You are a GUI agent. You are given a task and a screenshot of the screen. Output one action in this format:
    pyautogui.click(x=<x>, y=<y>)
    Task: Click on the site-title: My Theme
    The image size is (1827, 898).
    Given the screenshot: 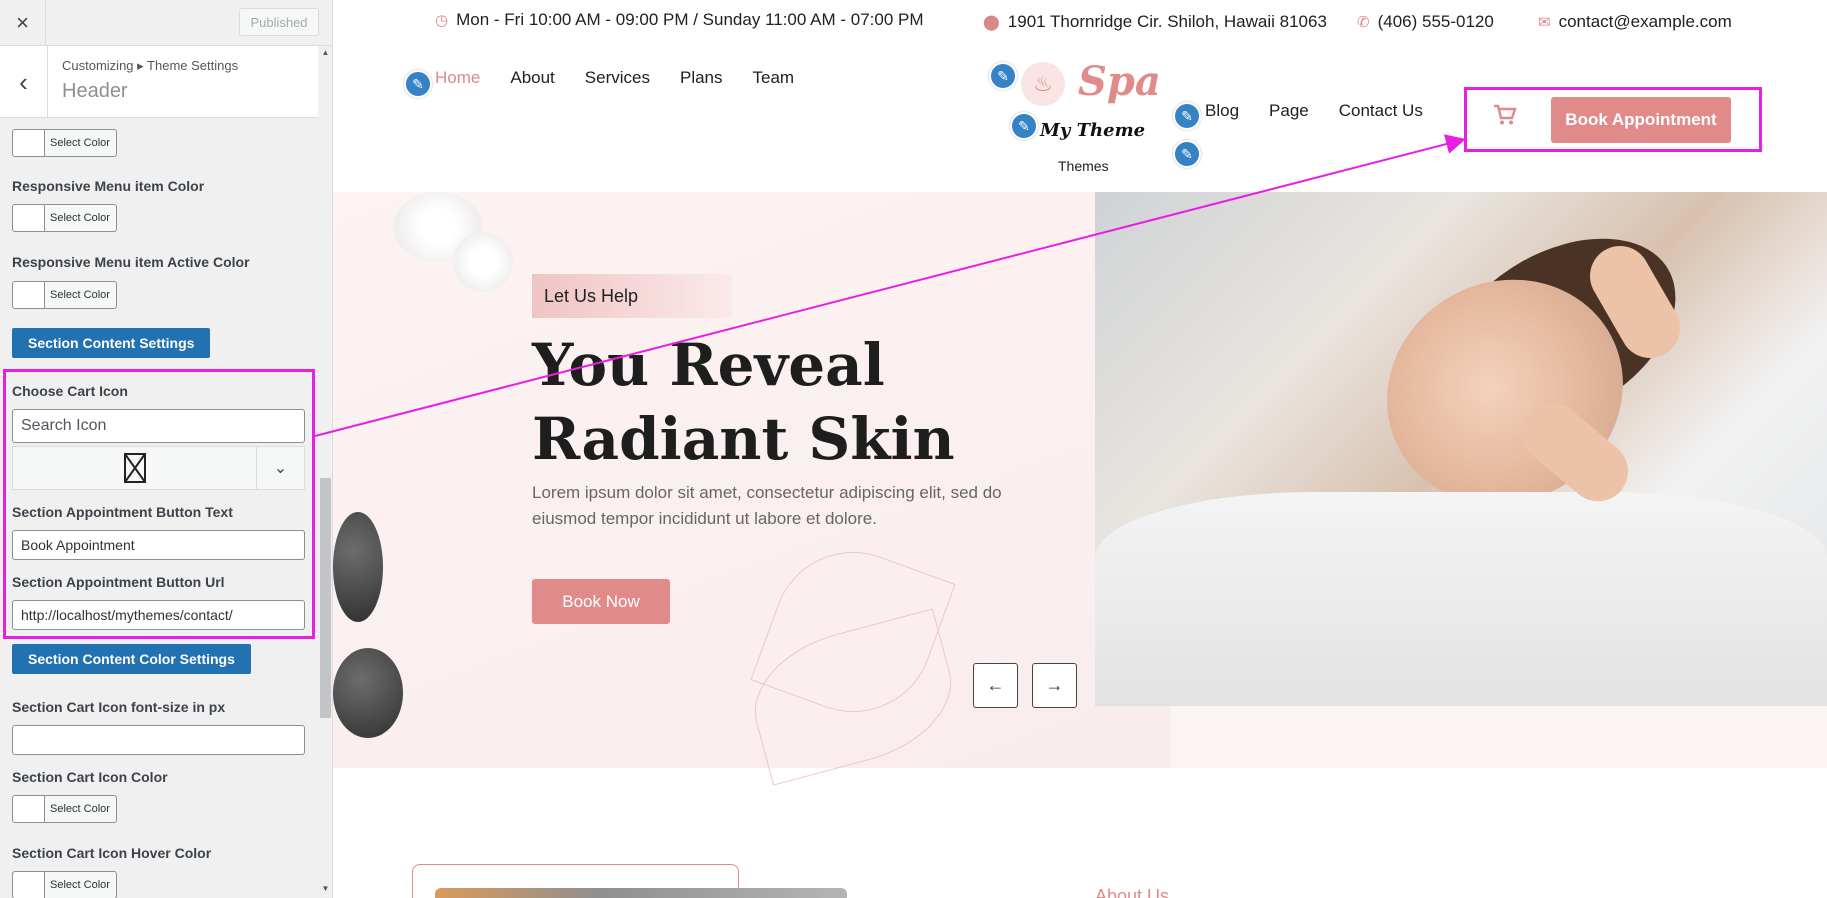 What is the action you would take?
    pyautogui.click(x=1092, y=130)
    